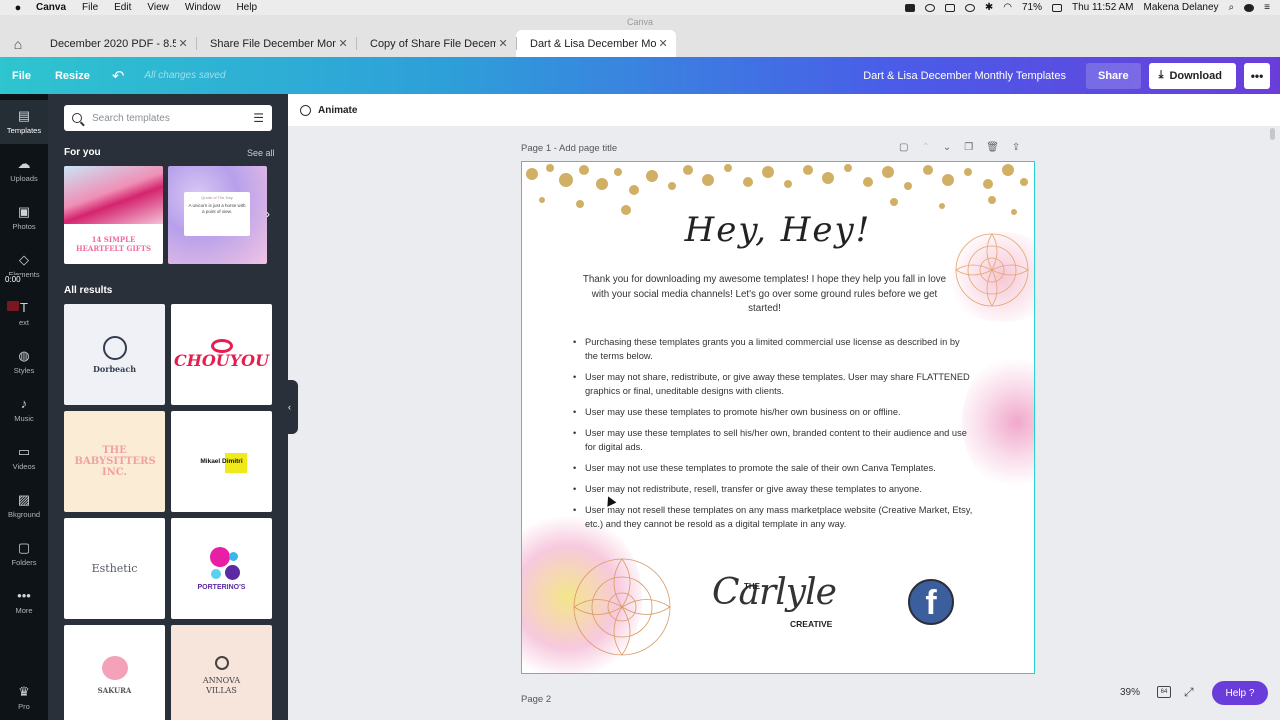 The image size is (1280, 720). I want to click on page-title: Page 1 - Add page title, so click(569, 148).